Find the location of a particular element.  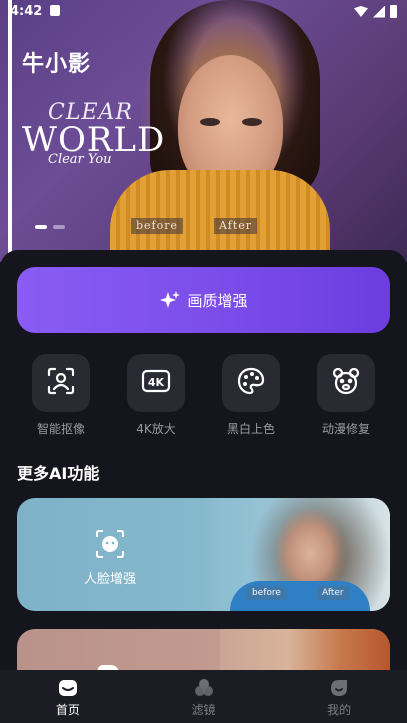

nav-filter: 滤镜 is located at coordinates (204, 696).